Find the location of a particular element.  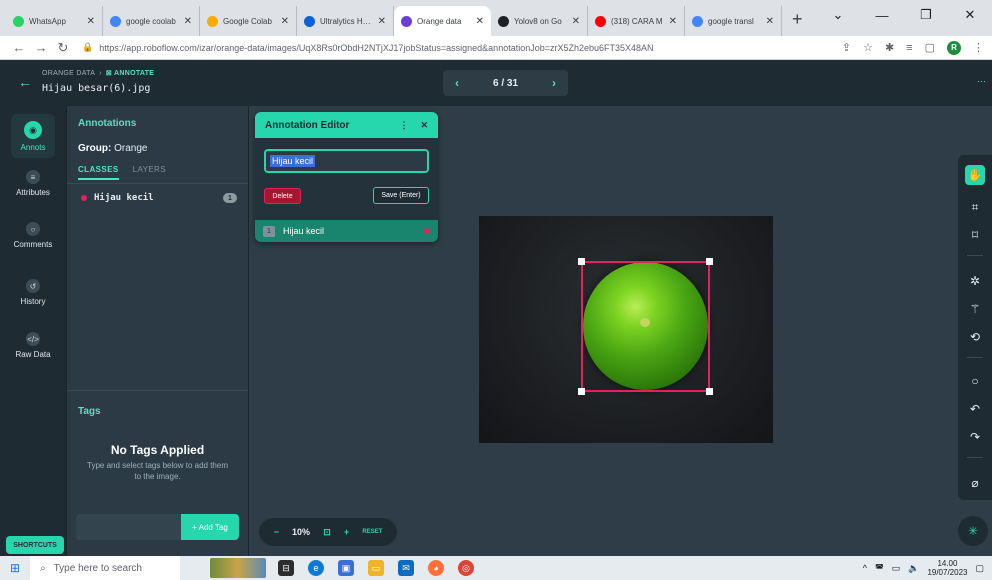

browser-tab: Orange data ✕ is located at coordinates (442, 21).